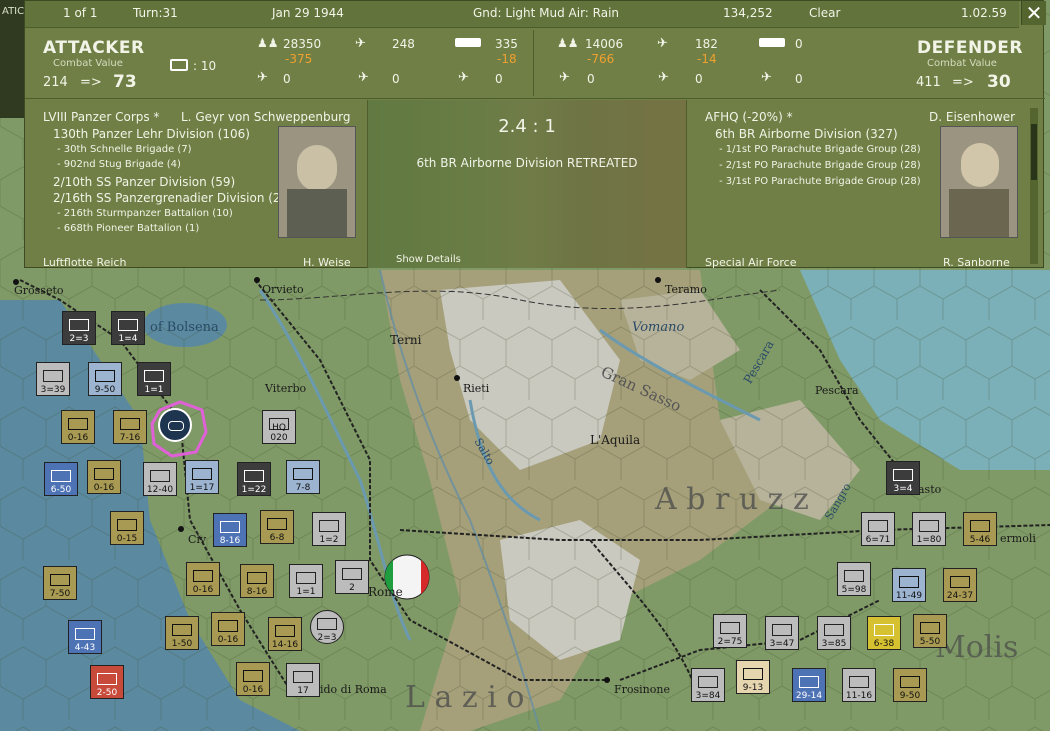  I want to click on unit-counter: 4-43, so click(85, 637).